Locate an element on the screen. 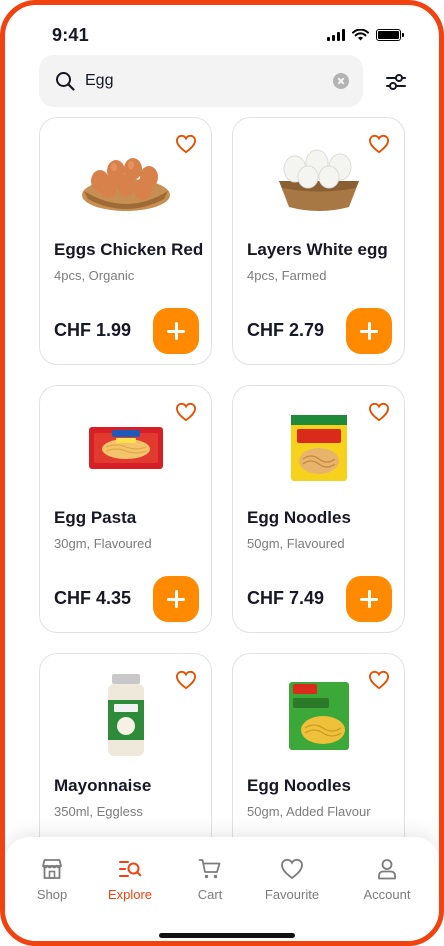 The height and width of the screenshot is (946, 444). product-price: CHF 1.99 is located at coordinates (93, 330).